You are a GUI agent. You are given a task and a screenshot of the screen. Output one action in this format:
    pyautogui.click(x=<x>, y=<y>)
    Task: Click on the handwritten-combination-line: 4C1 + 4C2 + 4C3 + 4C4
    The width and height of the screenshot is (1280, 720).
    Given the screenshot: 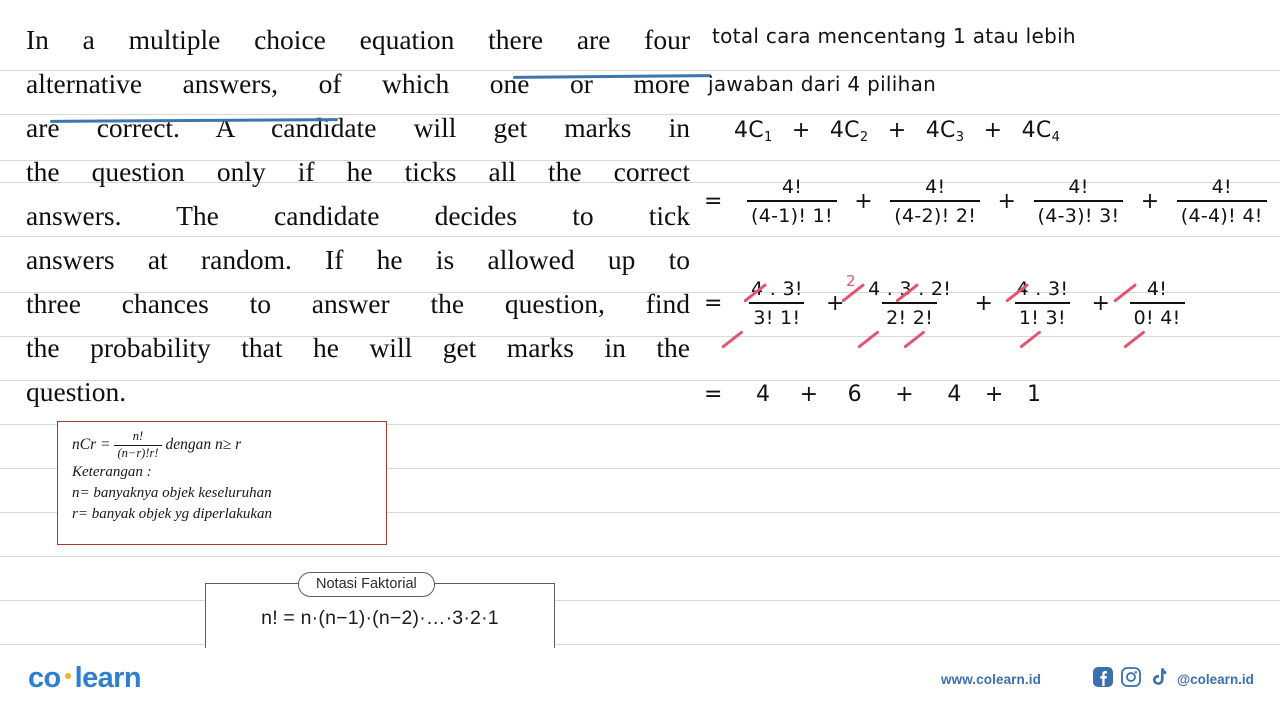 What is the action you would take?
    pyautogui.click(x=897, y=131)
    